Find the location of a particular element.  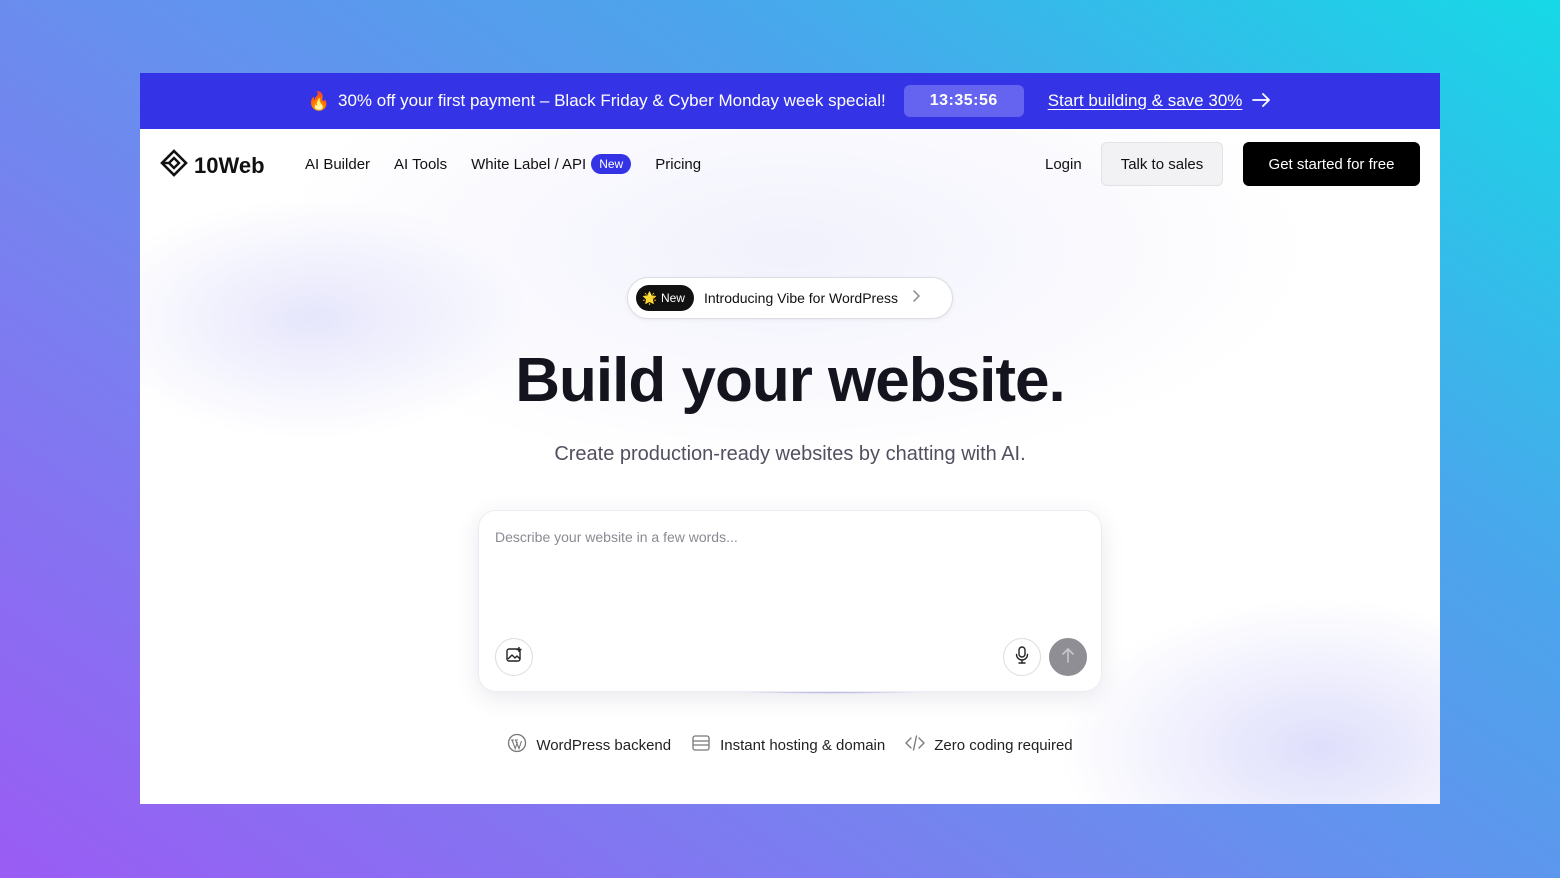

login-link: Login is located at coordinates (1063, 164).